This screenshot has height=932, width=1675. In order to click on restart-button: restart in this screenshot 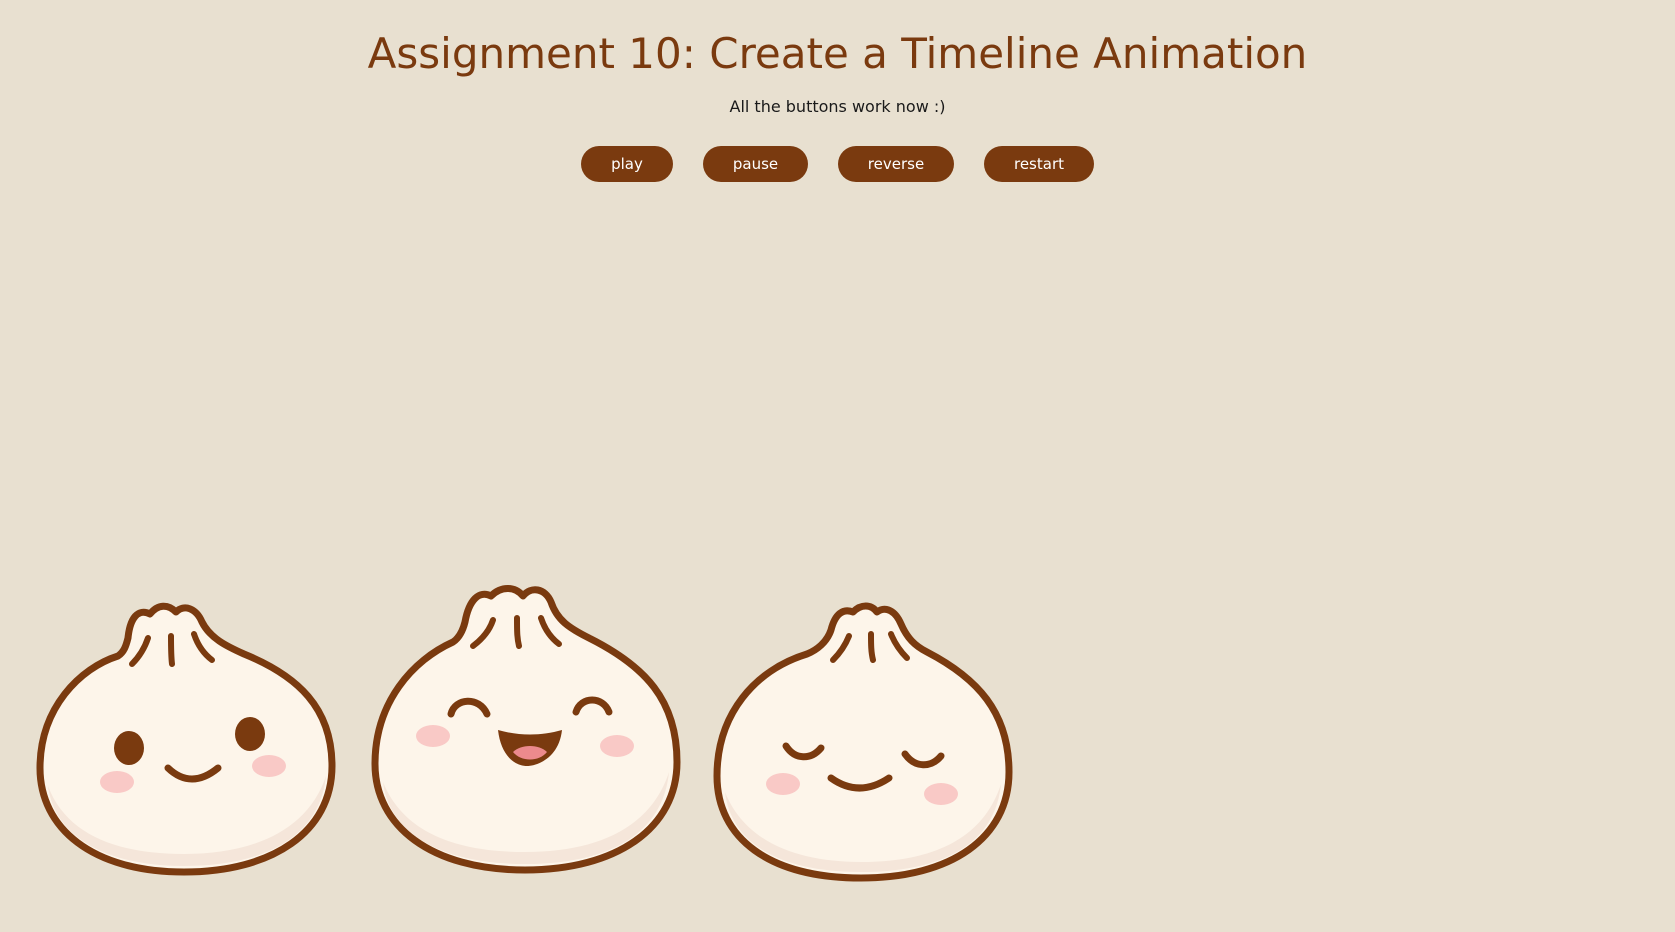, I will do `click(1039, 164)`.